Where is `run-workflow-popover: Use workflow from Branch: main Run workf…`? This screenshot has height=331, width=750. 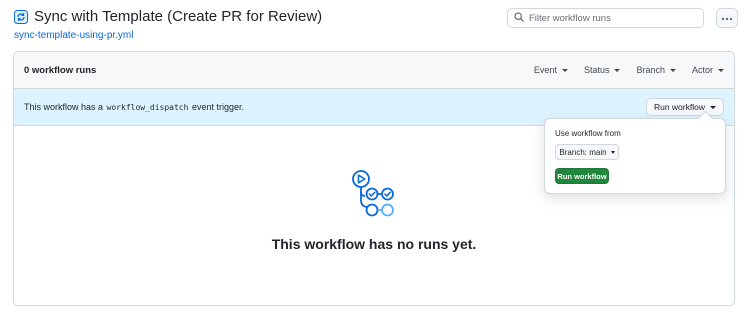
run-workflow-popover: Use workflow from Branch: main Run workf… is located at coordinates (635, 156).